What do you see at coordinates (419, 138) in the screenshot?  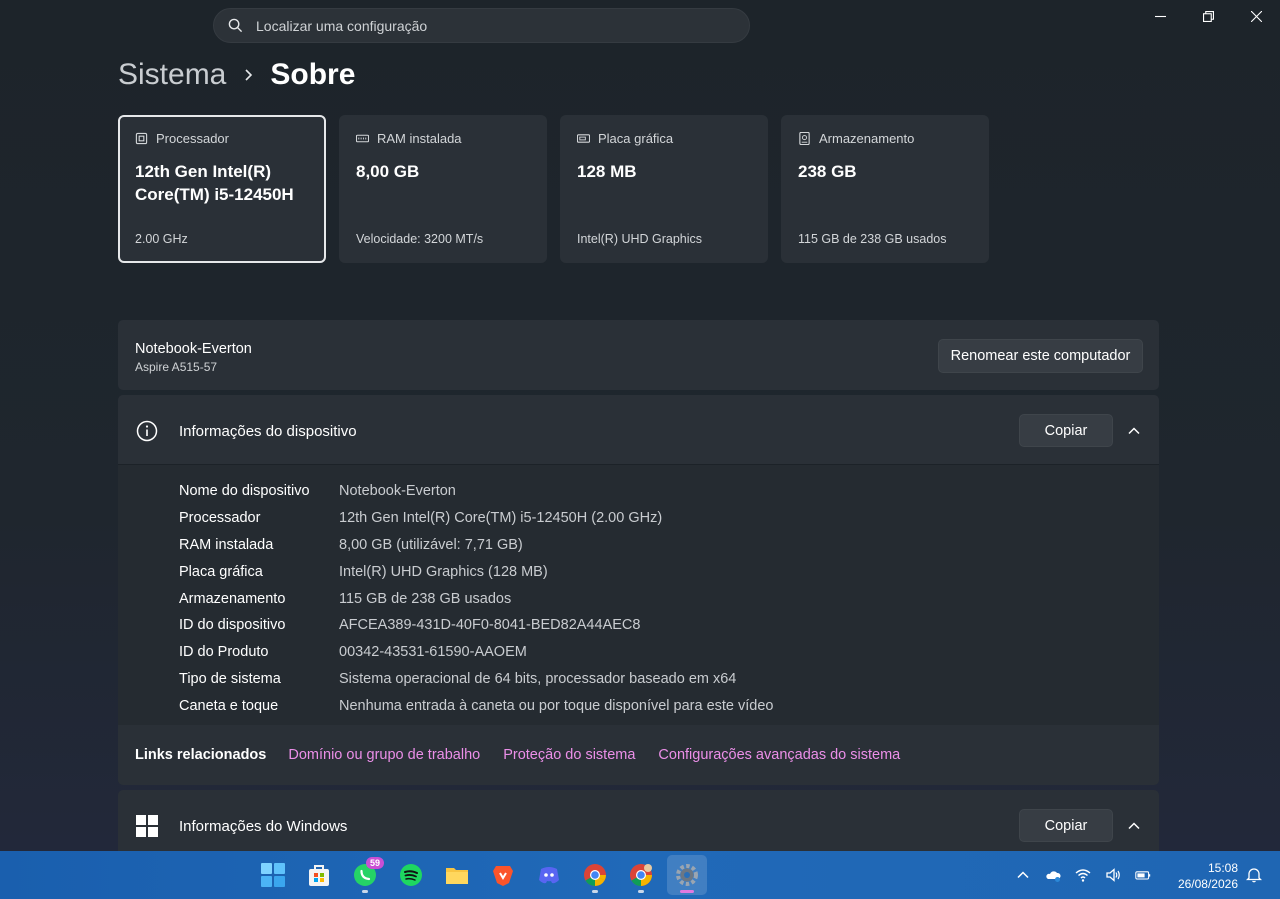 I see `card-label: RAM instalada` at bounding box center [419, 138].